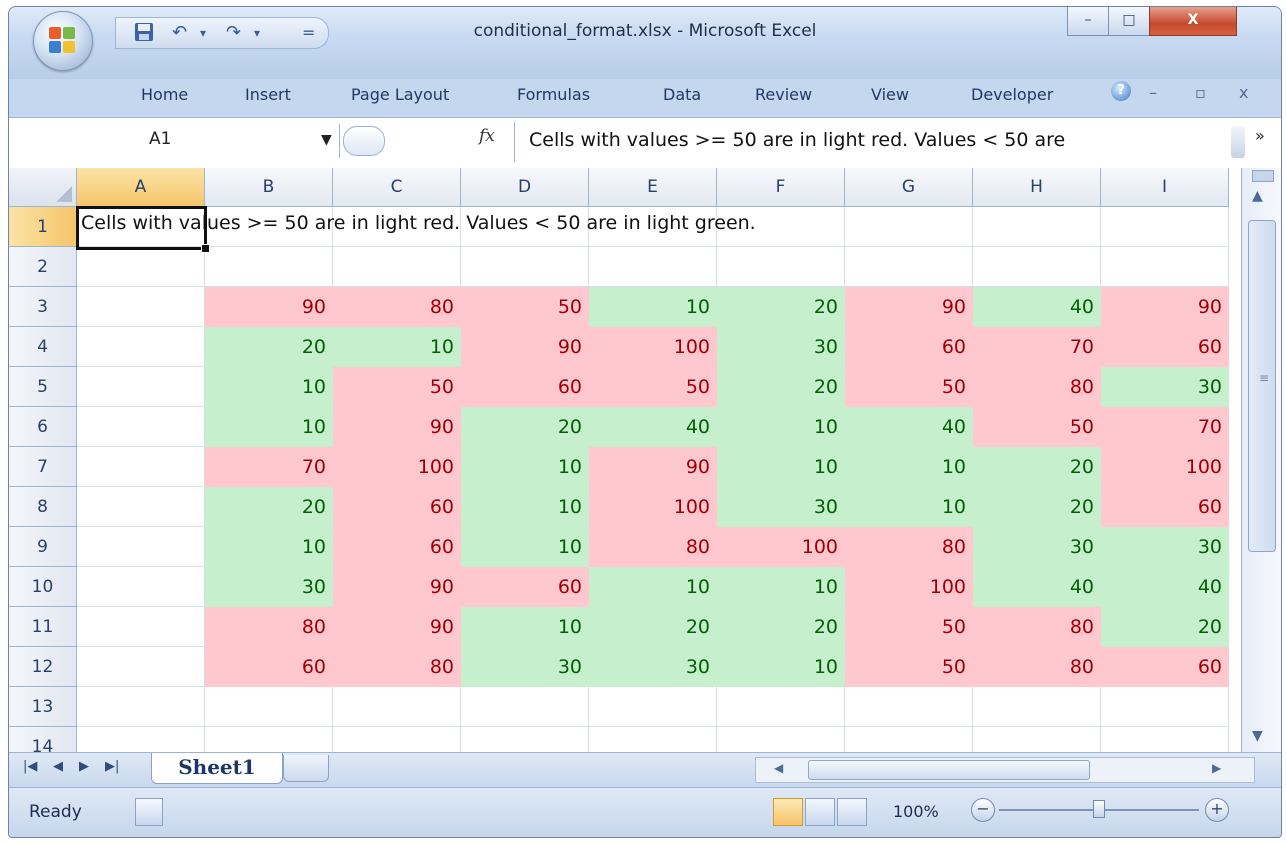 Image resolution: width=1286 pixels, height=844 pixels. I want to click on formula-bar-scroll, so click(1238, 142).